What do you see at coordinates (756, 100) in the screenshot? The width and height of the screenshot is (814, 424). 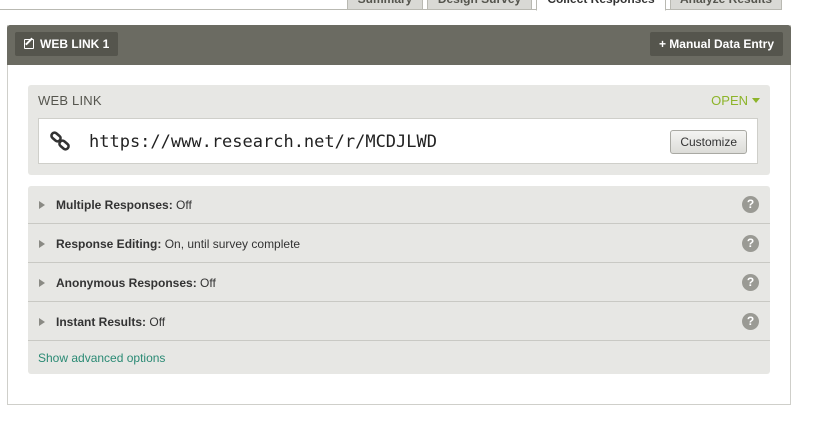 I see `chevron-down-icon` at bounding box center [756, 100].